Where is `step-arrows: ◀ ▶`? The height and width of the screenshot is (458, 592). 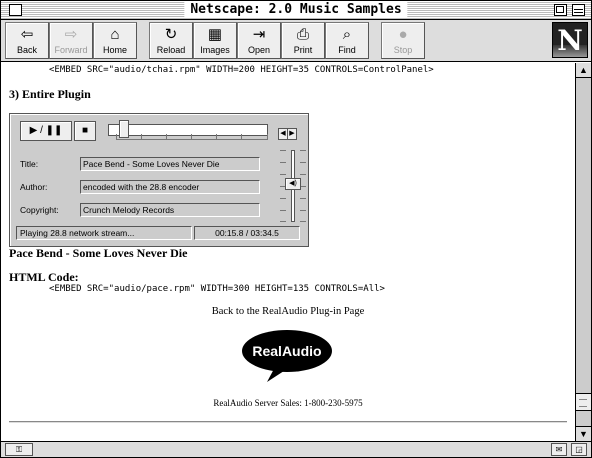
step-arrows: ◀ ▶ is located at coordinates (287, 131).